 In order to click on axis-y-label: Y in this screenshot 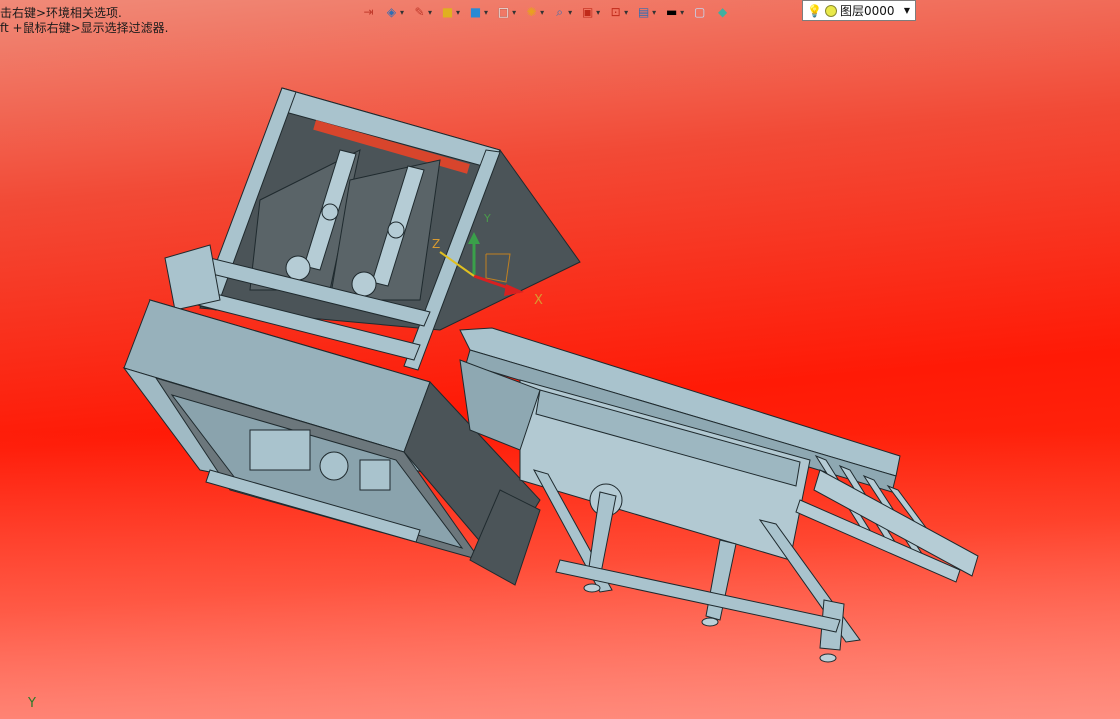, I will do `click(487, 218)`.